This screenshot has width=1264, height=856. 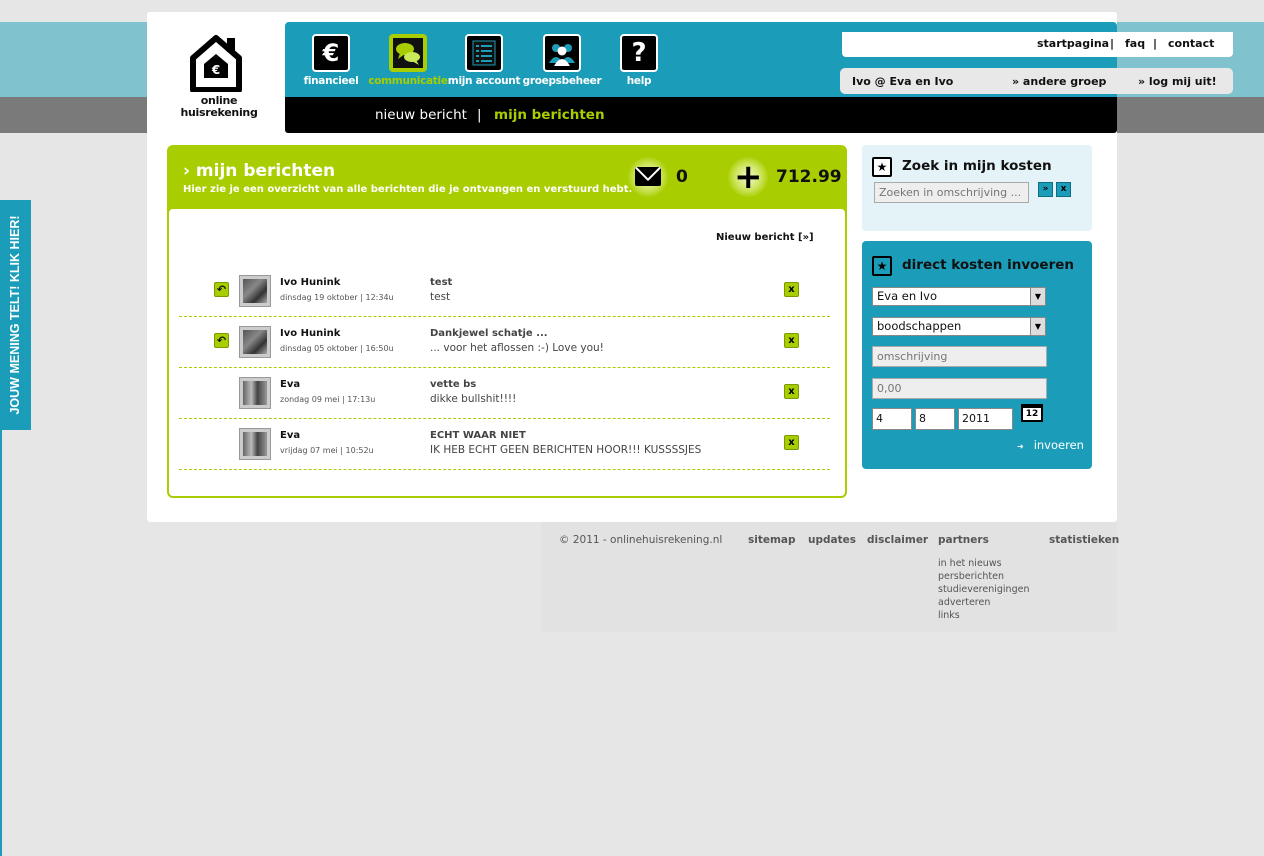 I want to click on partner-link-nieuws: in het nieuws, so click(x=970, y=563).